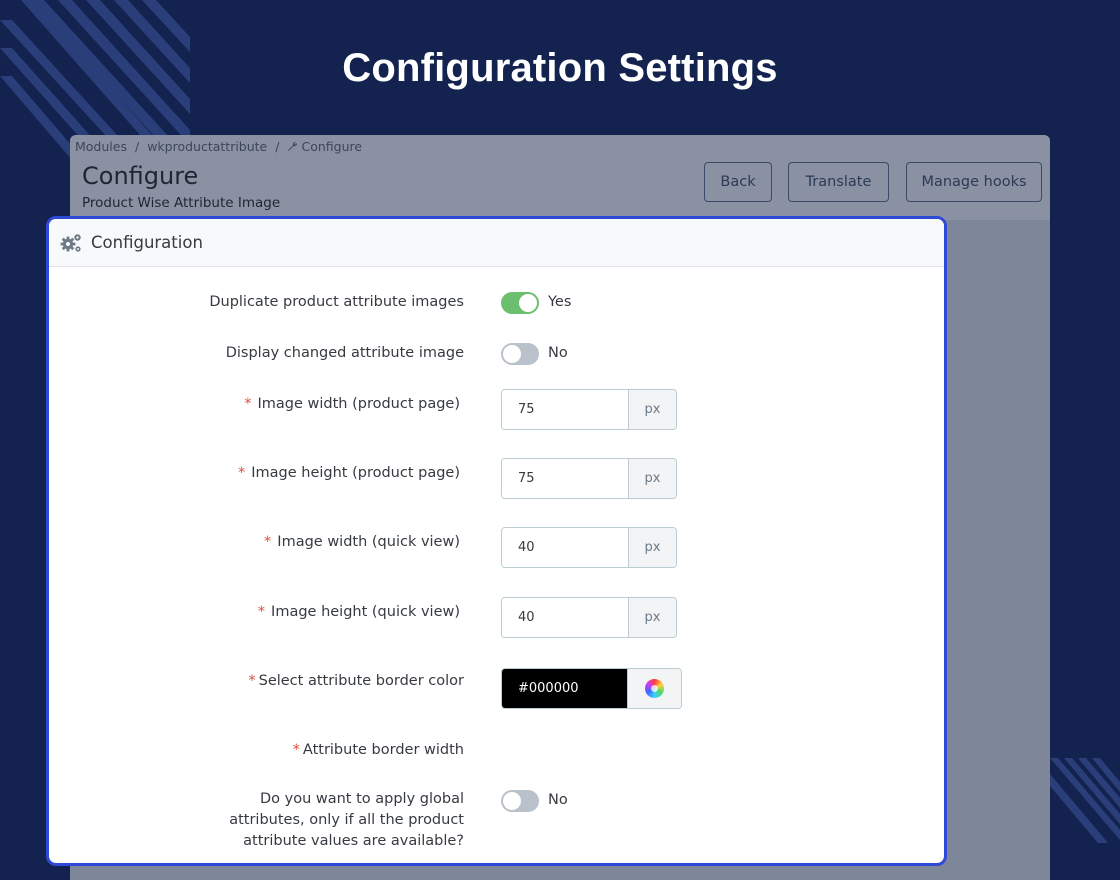 This screenshot has width=1120, height=880. What do you see at coordinates (353, 841) in the screenshot?
I see `label-line: attribute values are available?` at bounding box center [353, 841].